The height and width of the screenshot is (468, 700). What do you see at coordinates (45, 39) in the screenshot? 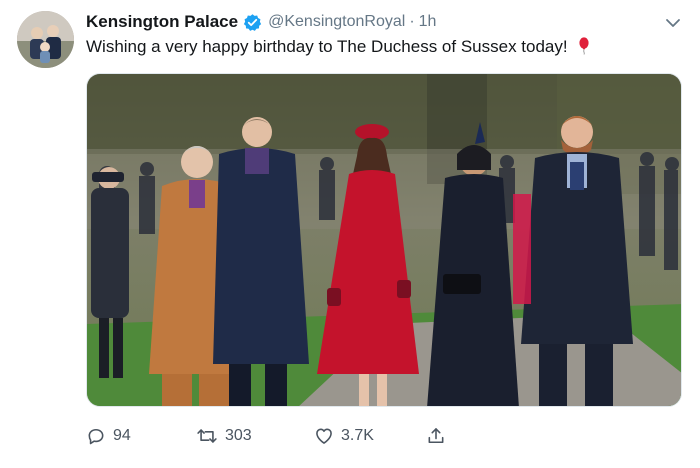
I see `avatar` at bounding box center [45, 39].